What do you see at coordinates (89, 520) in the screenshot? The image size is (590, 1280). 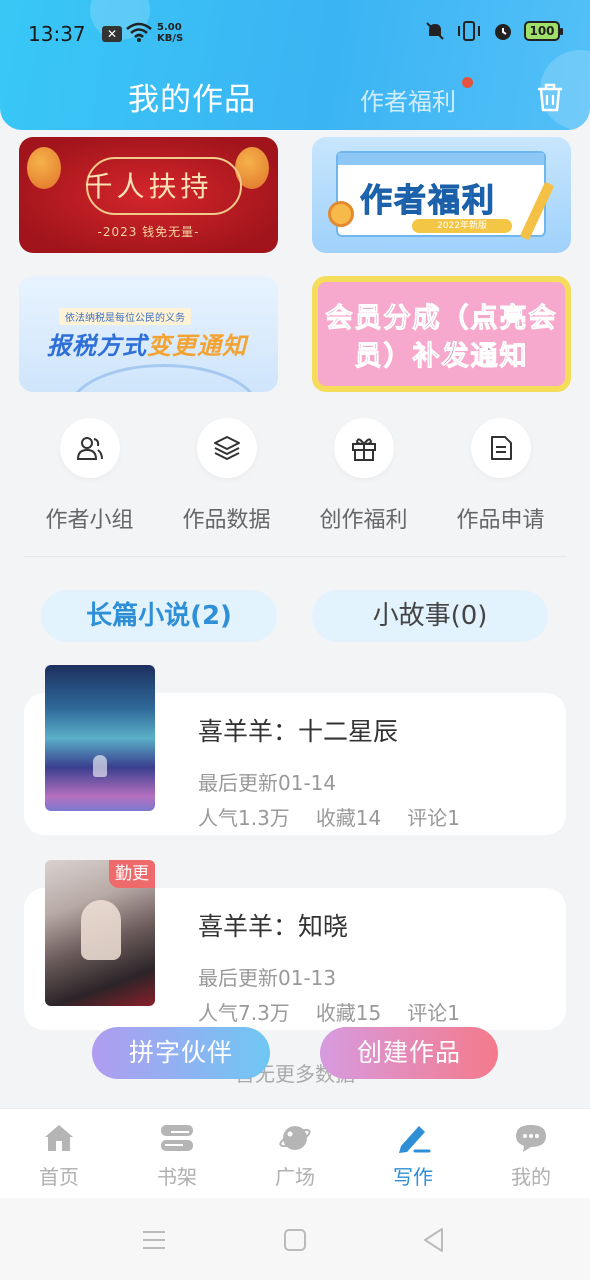 I see `quick-action-label: 作者小组` at bounding box center [89, 520].